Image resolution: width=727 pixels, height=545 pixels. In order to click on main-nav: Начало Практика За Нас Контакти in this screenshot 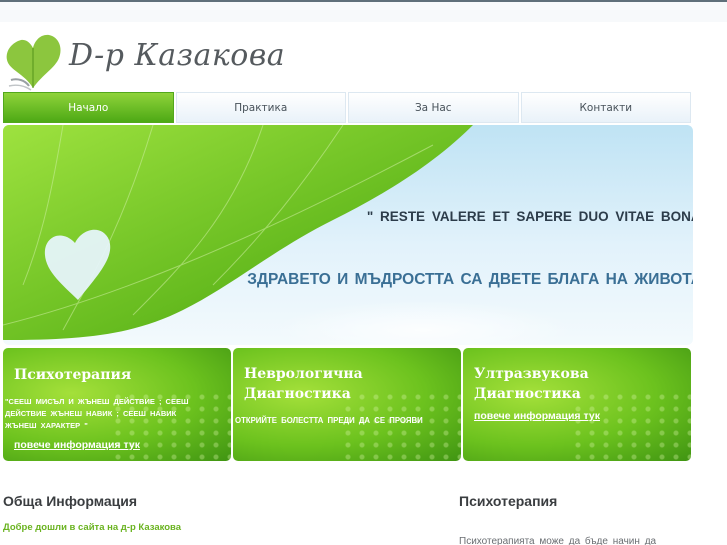, I will do `click(347, 107)`.